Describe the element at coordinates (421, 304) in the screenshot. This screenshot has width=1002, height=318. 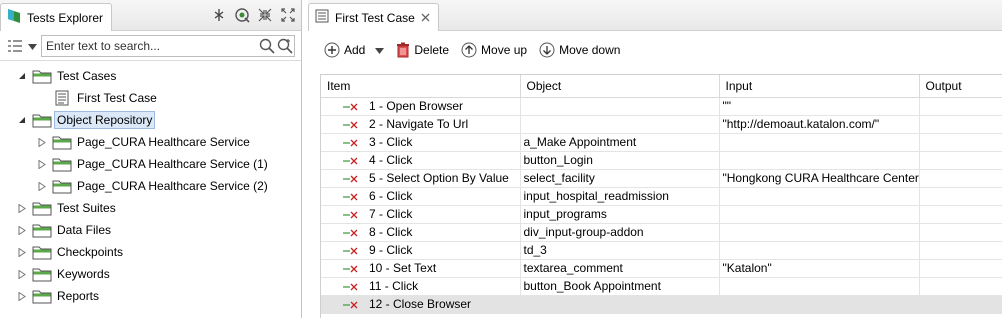
I see `step-item-cell: 12 - Close Browser` at that location.